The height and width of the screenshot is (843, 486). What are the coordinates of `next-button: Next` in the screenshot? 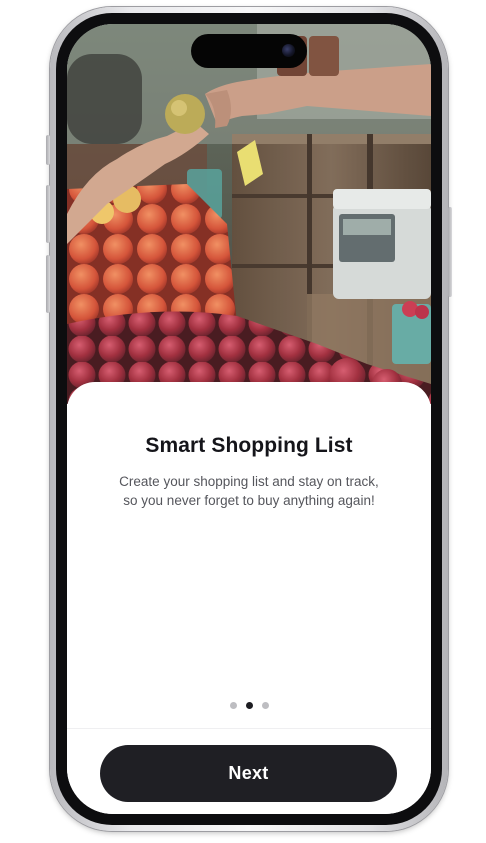 It's located at (248, 773).